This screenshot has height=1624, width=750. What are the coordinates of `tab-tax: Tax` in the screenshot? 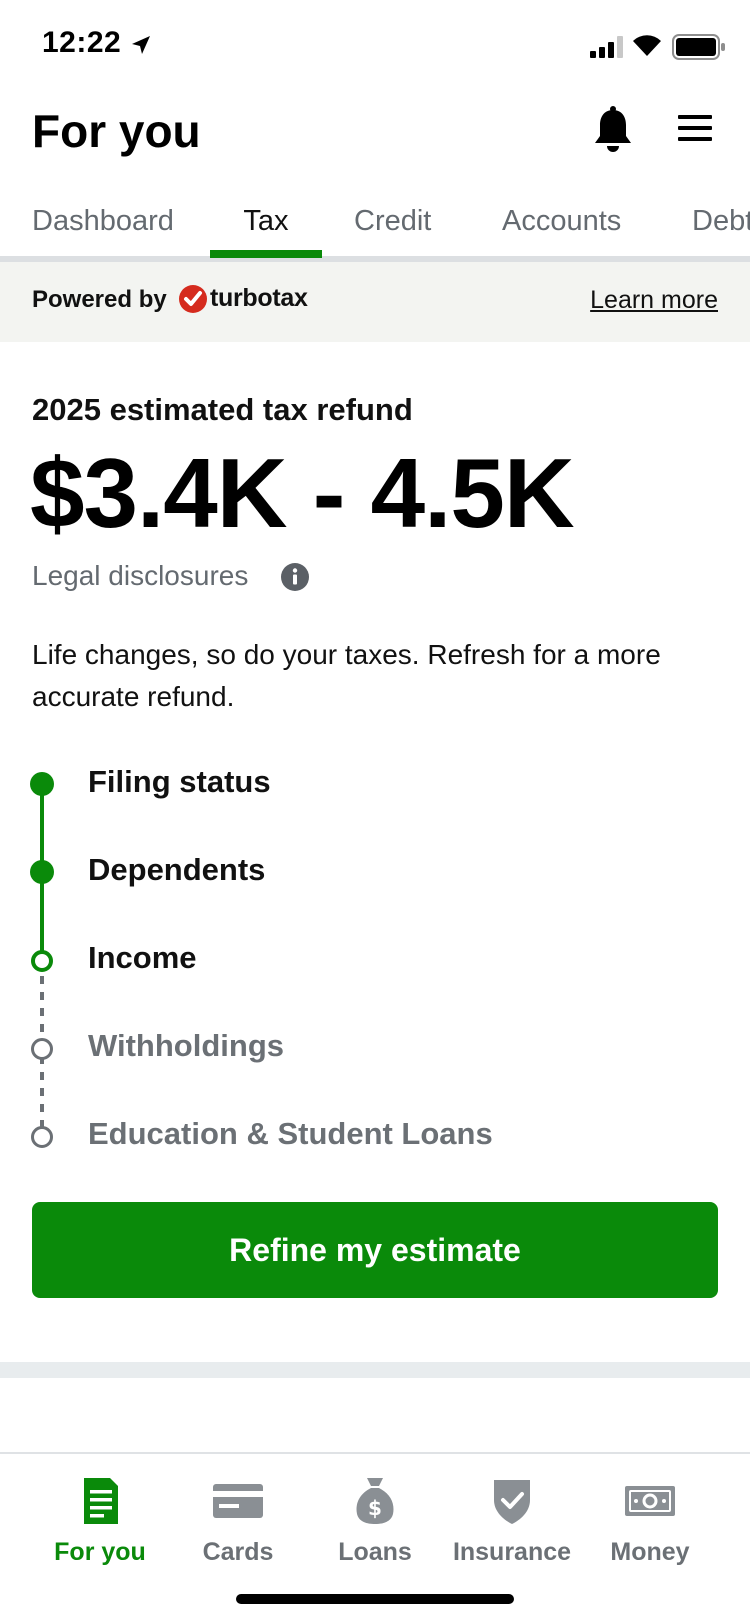 It's located at (266, 221).